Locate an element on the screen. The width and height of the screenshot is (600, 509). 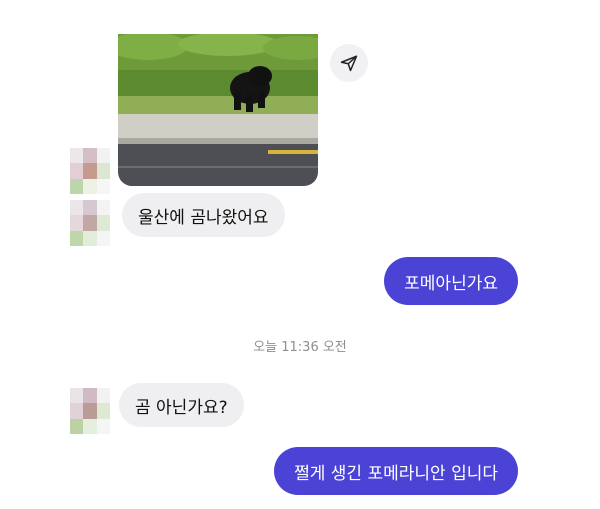
share-button is located at coordinates (349, 63).